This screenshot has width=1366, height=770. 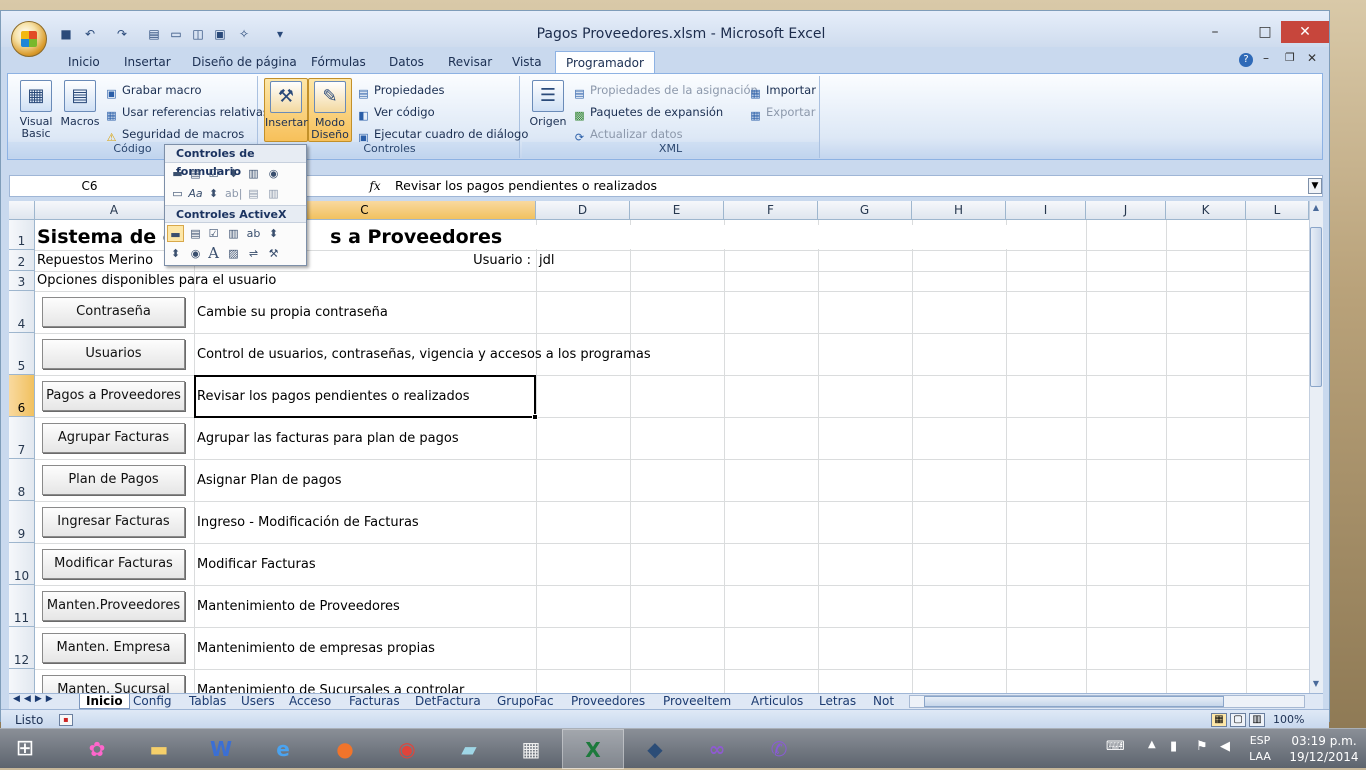 I want to click on expand-formula-icon: ▼, so click(x=1315, y=186).